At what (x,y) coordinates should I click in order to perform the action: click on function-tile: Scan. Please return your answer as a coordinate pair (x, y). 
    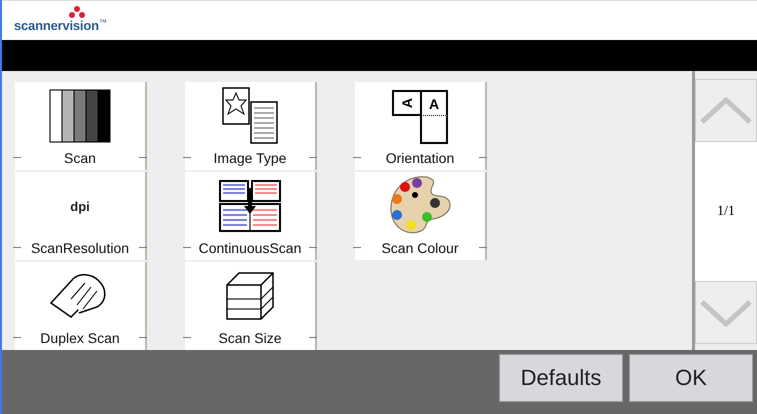
    Looking at the image, I should click on (81, 126).